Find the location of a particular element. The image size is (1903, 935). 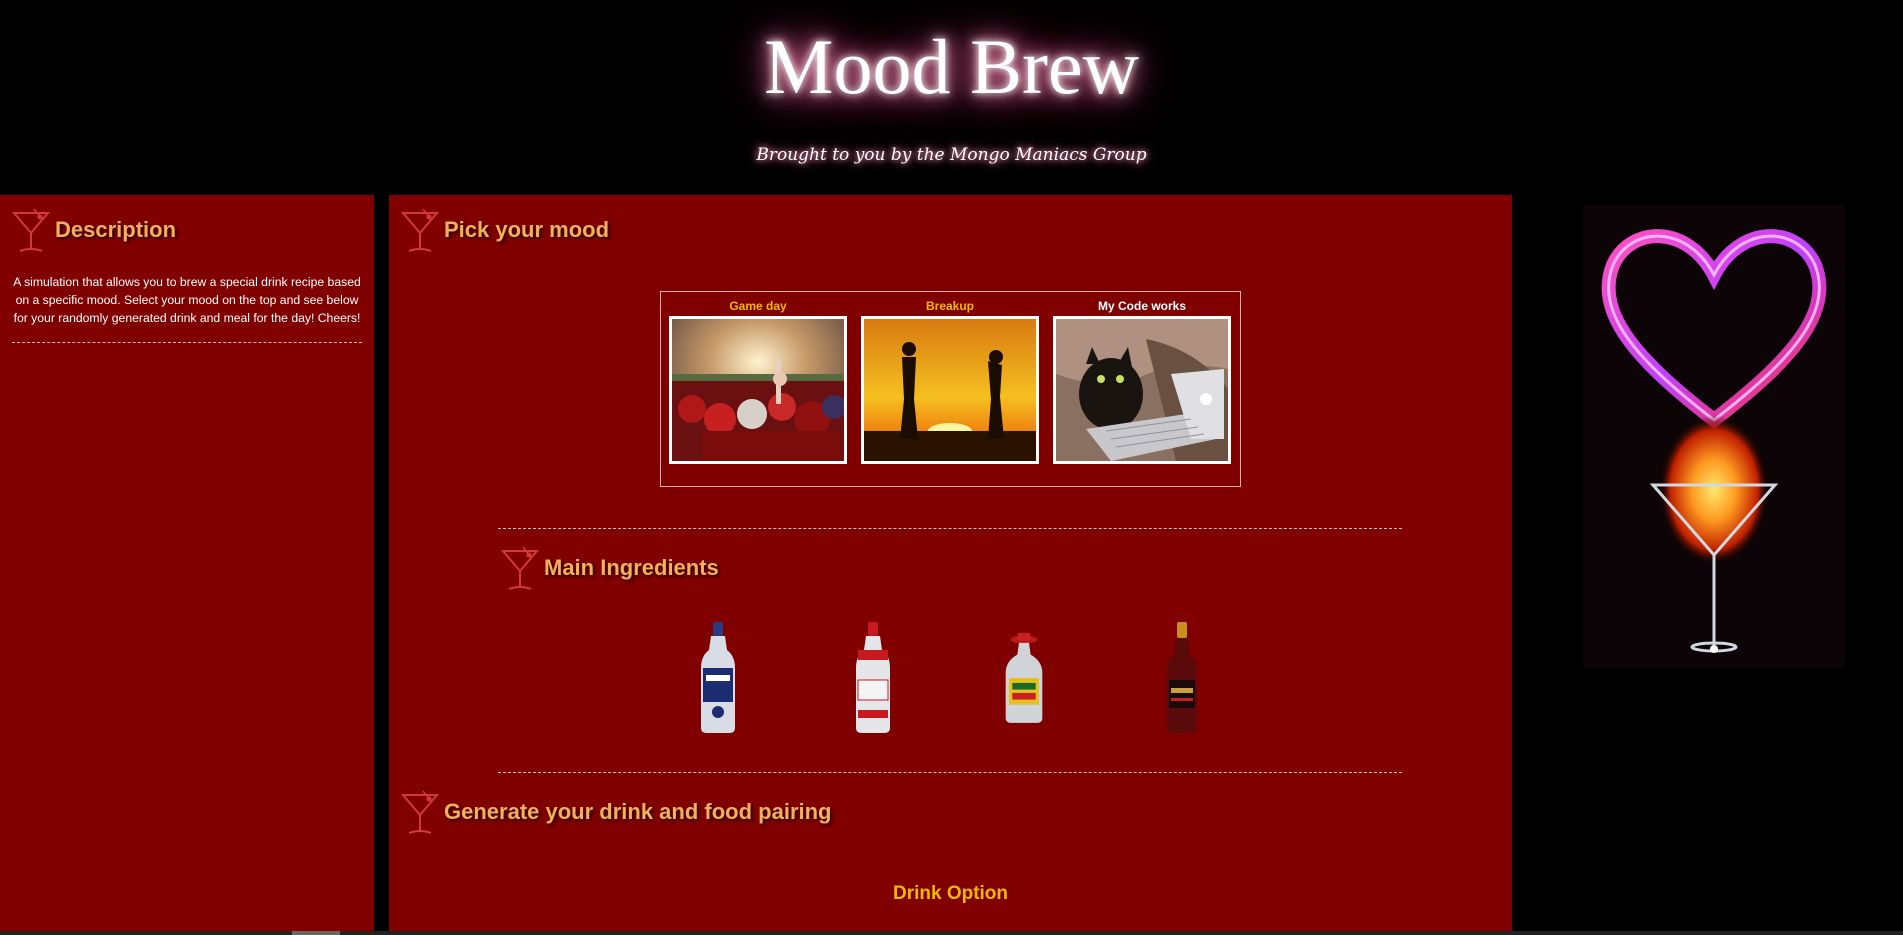

mood-selector: Game day Breakup My Code works is located at coordinates (950, 389).